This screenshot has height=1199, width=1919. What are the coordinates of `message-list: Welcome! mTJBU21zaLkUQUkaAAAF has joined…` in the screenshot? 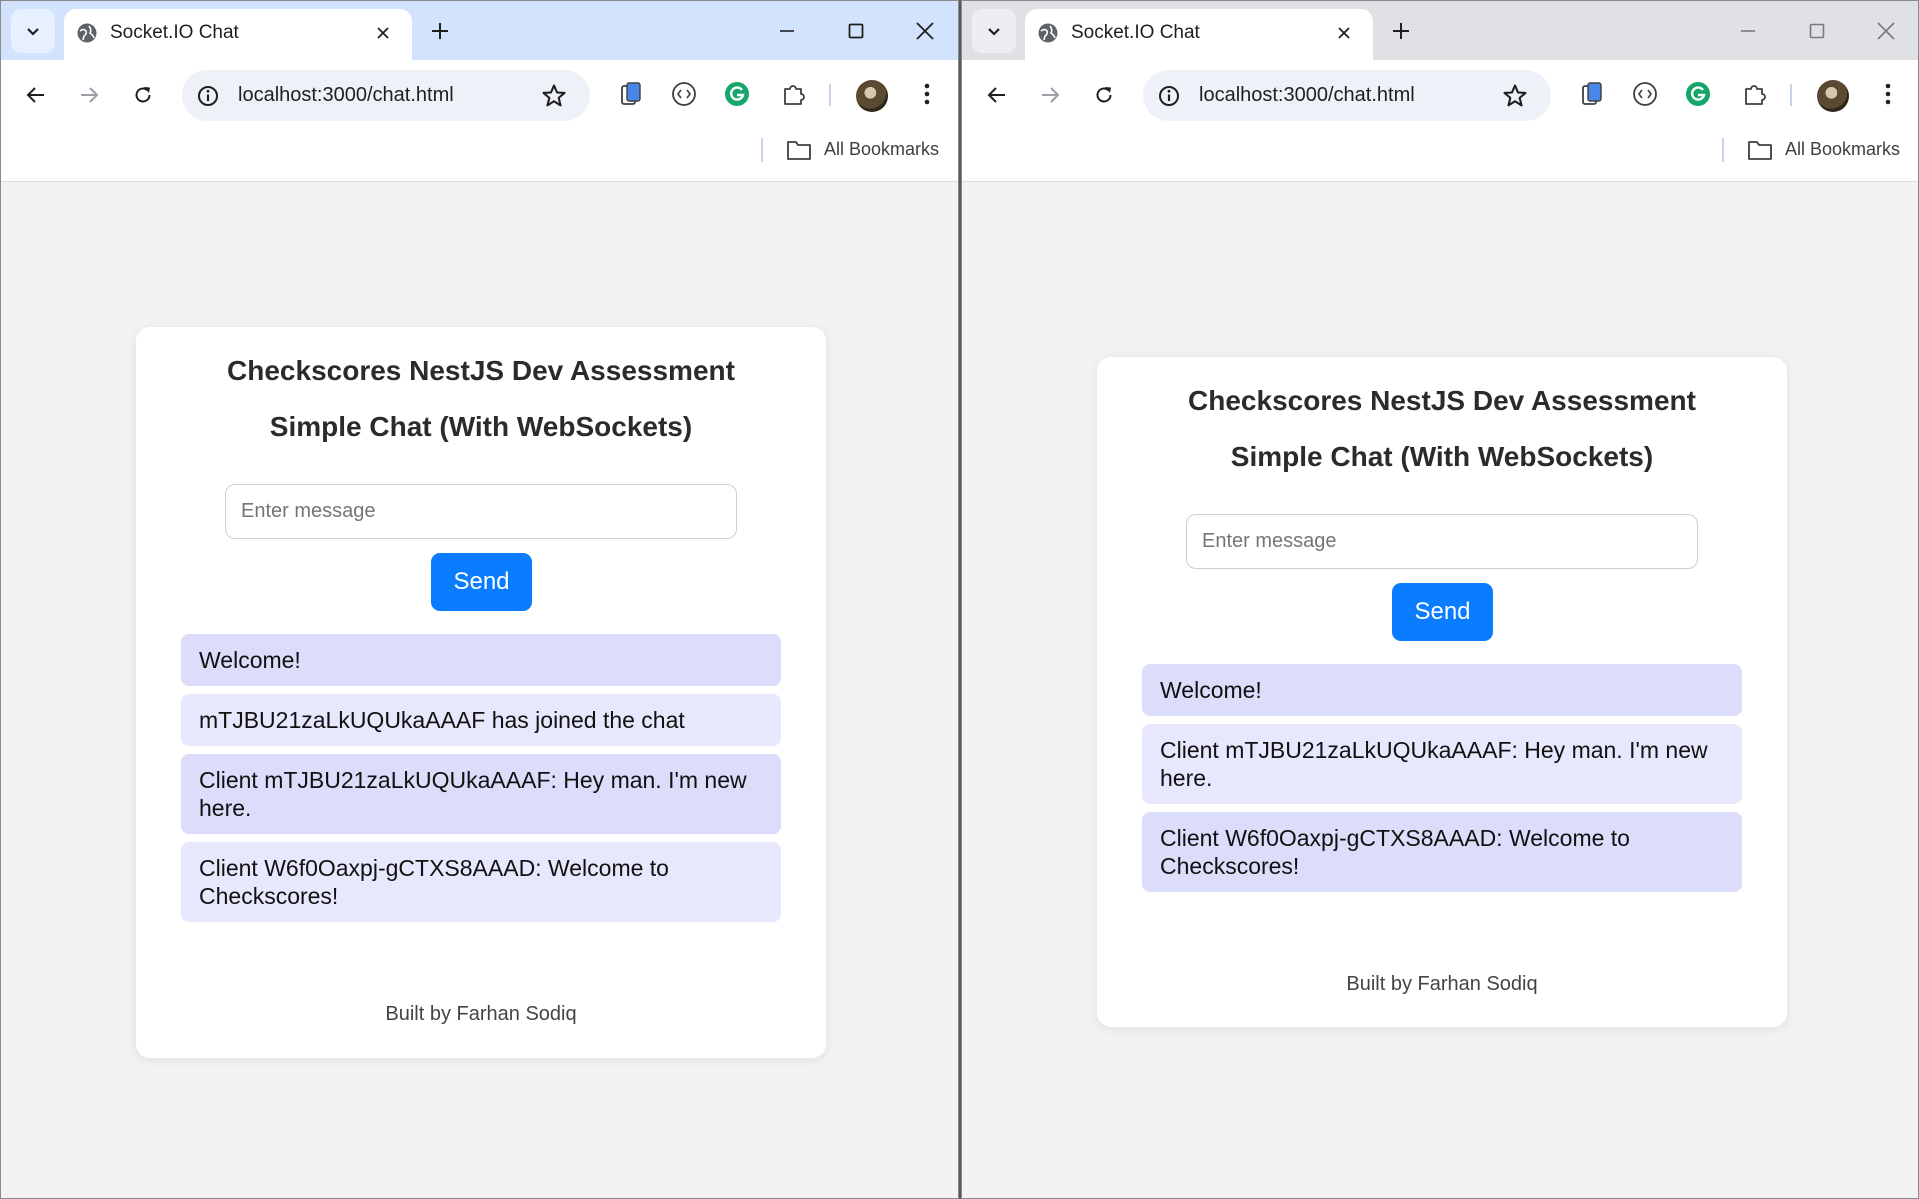 It's located at (481, 782).